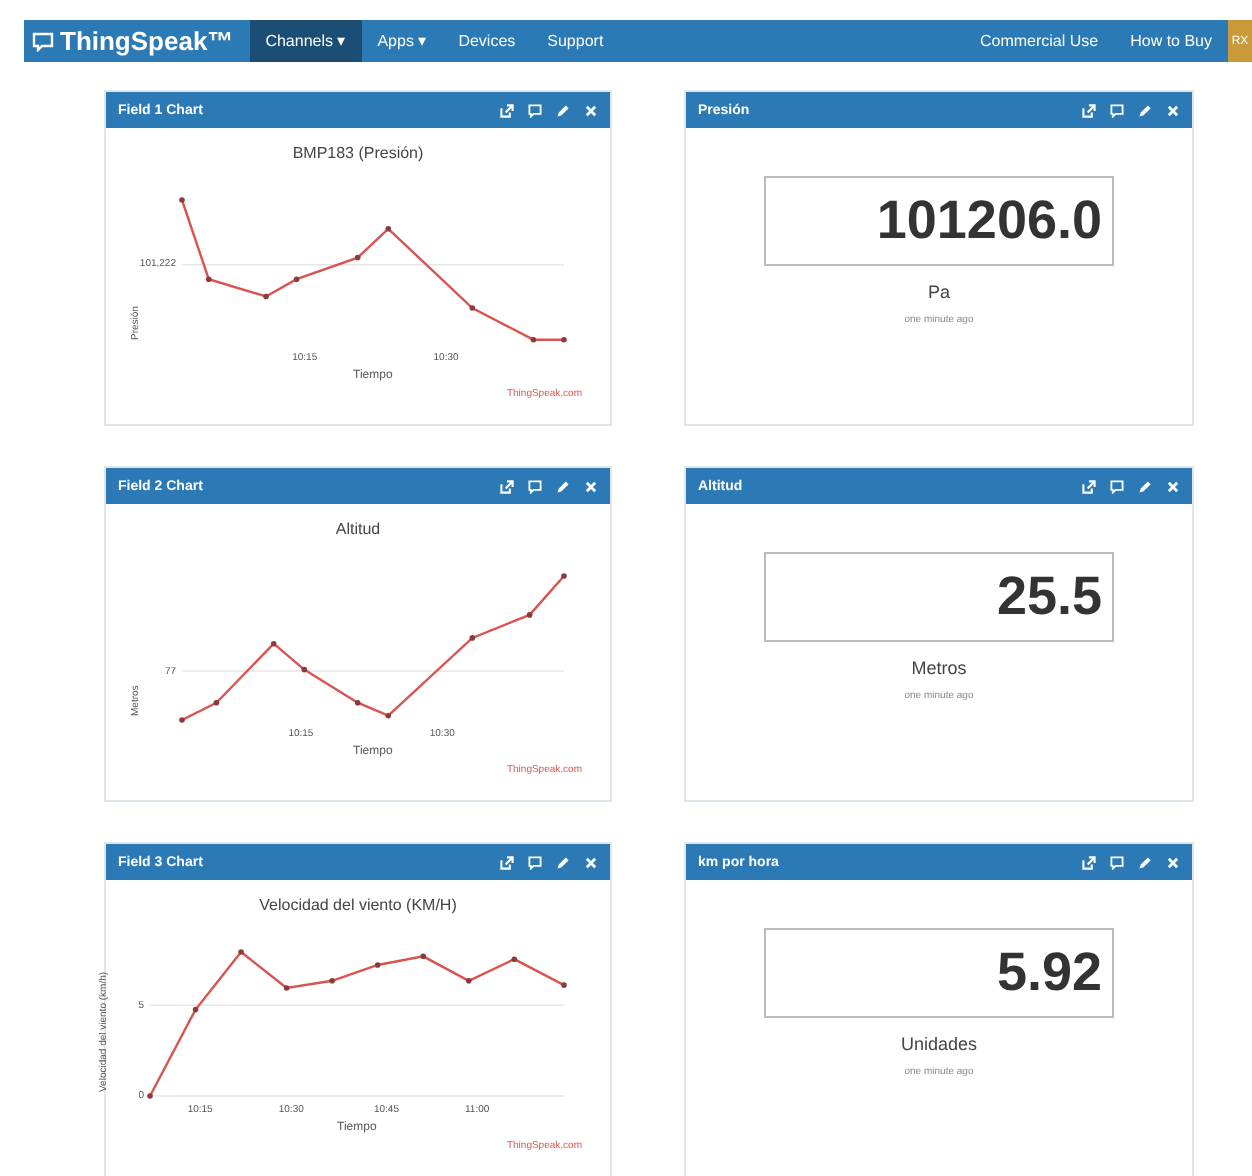 The width and height of the screenshot is (1252, 1176). I want to click on nav-item: Channels ▾, so click(305, 41).